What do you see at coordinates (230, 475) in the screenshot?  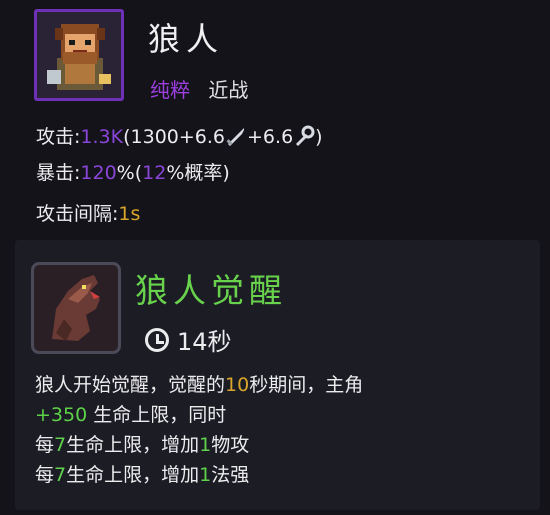 I see `desc-text: 法强` at bounding box center [230, 475].